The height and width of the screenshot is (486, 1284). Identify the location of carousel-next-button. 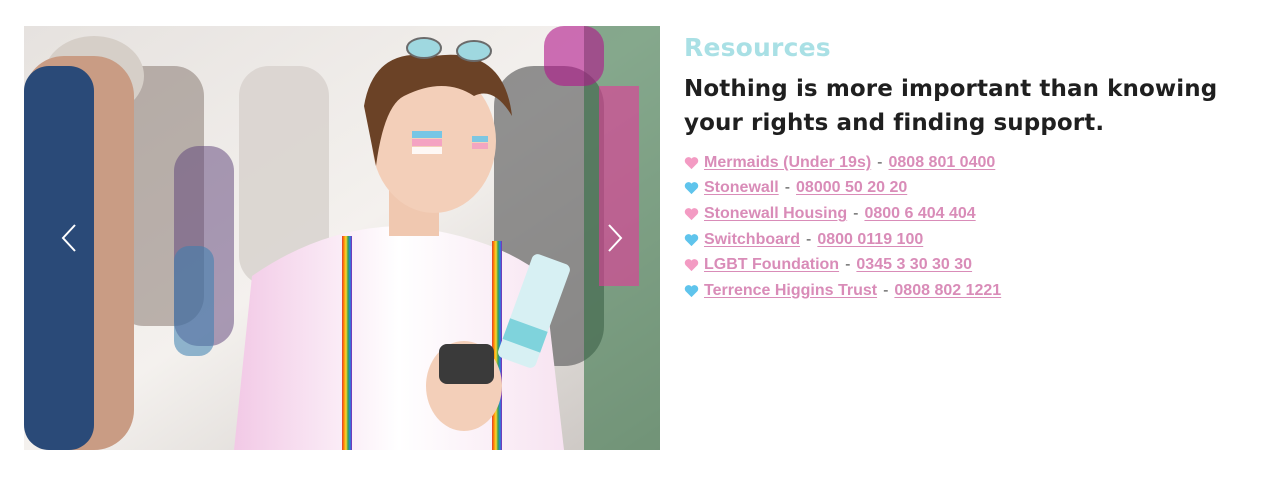
(615, 238).